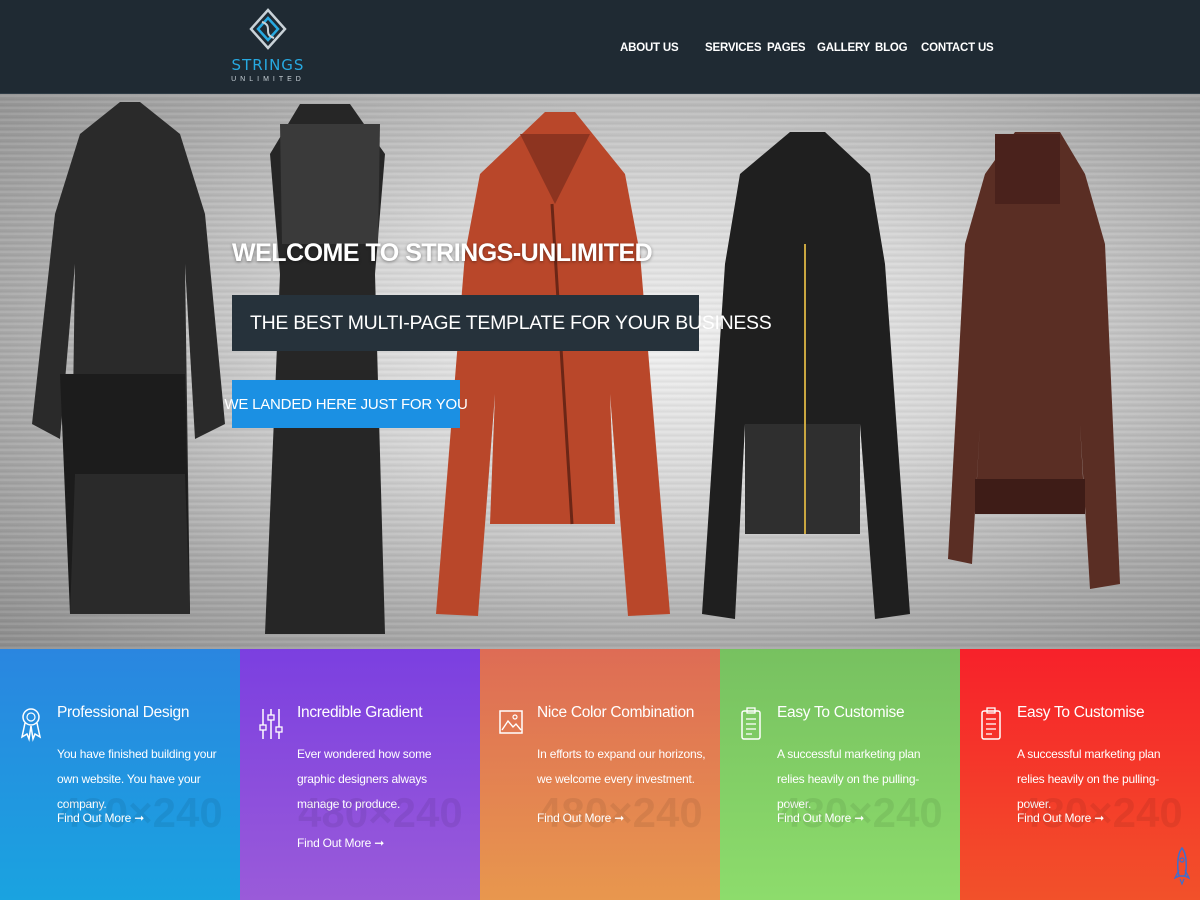 The height and width of the screenshot is (900, 1200). What do you see at coordinates (380, 812) in the screenshot?
I see `image-placeholder-watermark: 480×240` at bounding box center [380, 812].